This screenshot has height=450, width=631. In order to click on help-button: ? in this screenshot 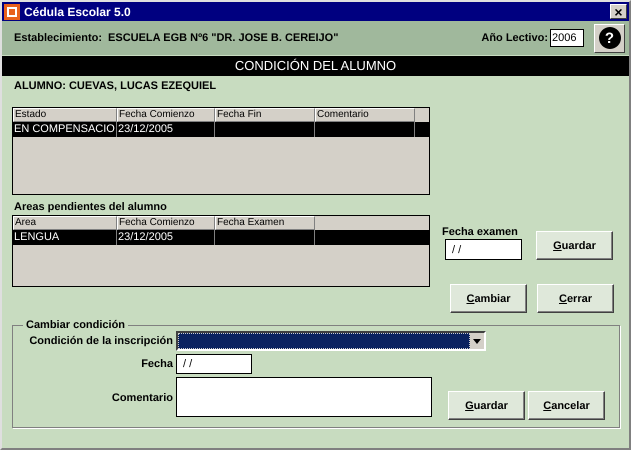, I will do `click(609, 38)`.